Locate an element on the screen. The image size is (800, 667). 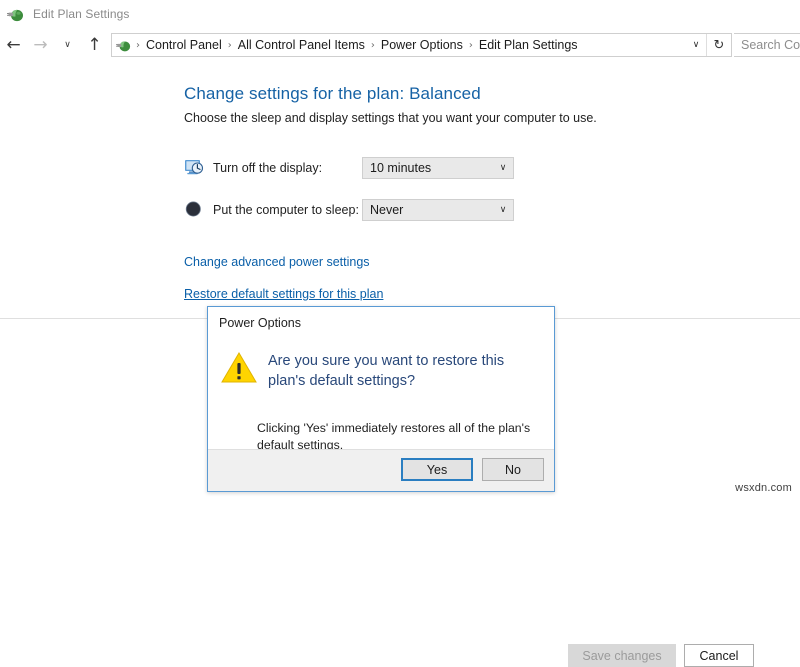
breadcrumb-item-edit-plan-settings: Edit Plan Settings is located at coordinates (528, 45).